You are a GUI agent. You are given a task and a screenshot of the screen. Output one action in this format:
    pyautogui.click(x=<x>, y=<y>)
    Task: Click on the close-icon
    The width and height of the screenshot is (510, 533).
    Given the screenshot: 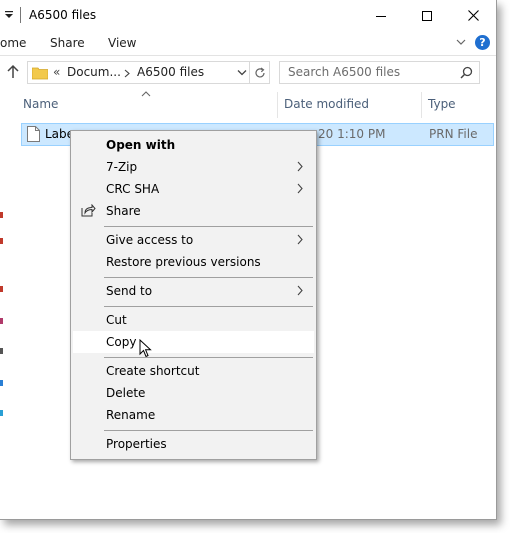 What is the action you would take?
    pyautogui.click(x=473, y=15)
    